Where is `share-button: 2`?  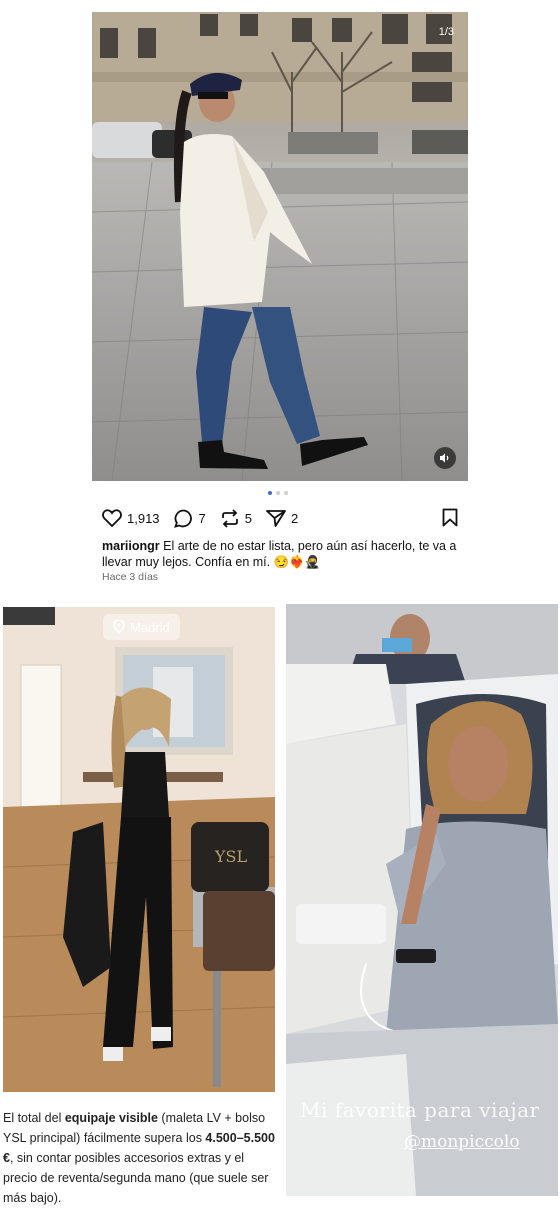 share-button: 2 is located at coordinates (282, 518).